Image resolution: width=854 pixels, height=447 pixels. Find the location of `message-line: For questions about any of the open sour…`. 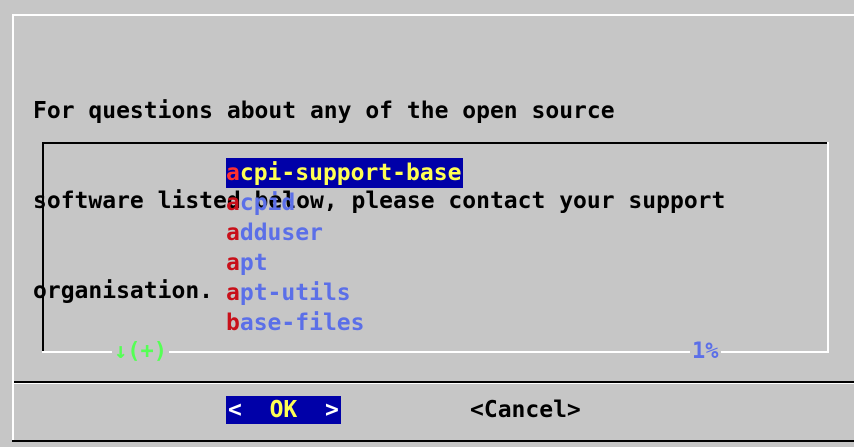

message-line: For questions about any of the open sour… is located at coordinates (324, 111).